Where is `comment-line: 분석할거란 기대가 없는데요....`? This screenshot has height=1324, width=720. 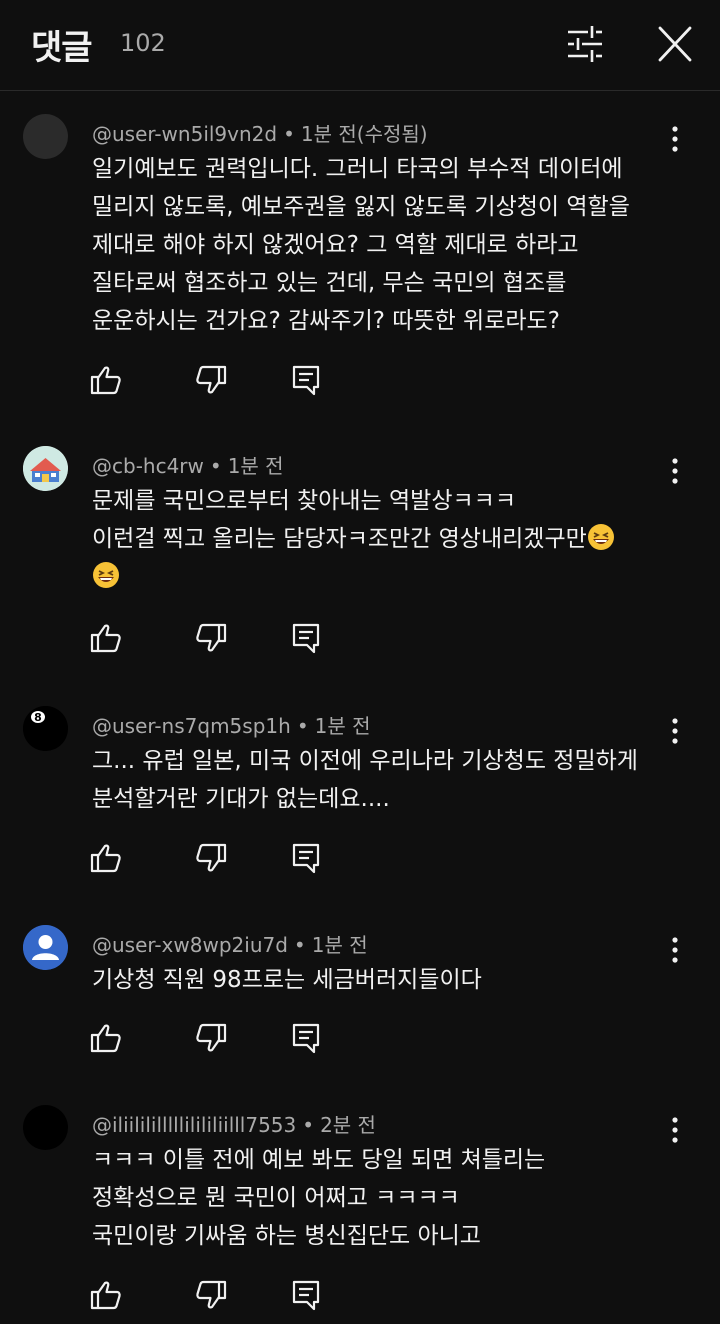 comment-line: 분석할거란 기대가 없는데요.... is located at coordinates (241, 799).